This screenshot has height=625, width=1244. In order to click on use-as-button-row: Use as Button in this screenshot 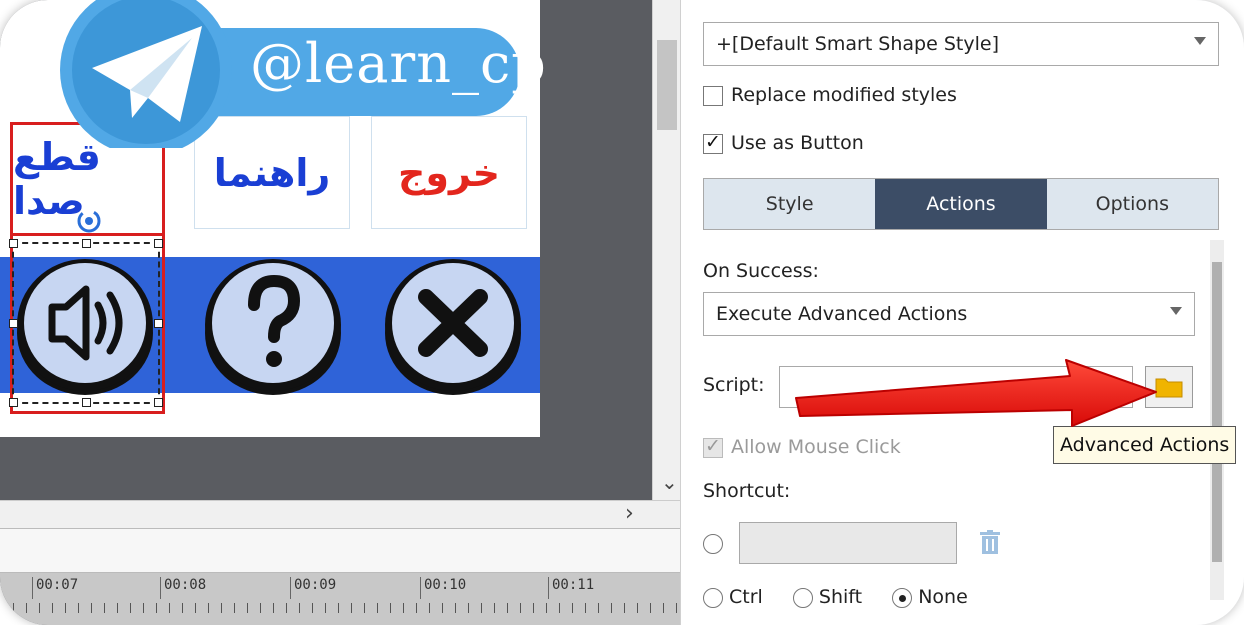, I will do `click(783, 142)`.